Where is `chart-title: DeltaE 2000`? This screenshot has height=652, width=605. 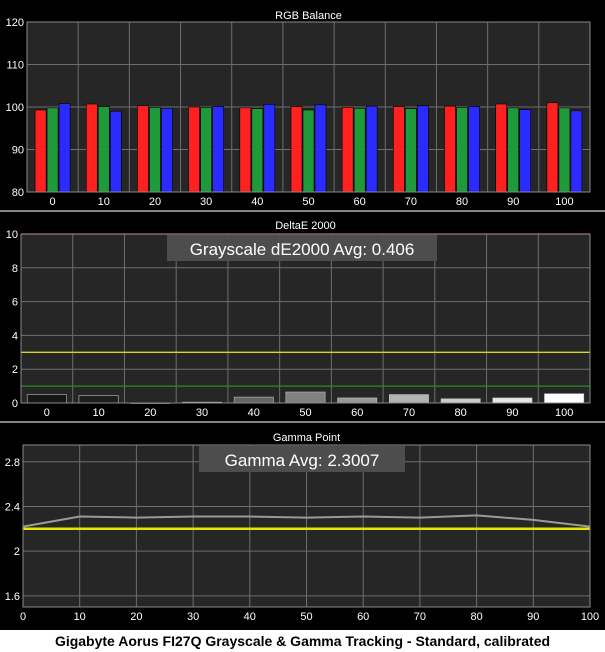
chart-title: DeltaE 2000 is located at coordinates (305, 226).